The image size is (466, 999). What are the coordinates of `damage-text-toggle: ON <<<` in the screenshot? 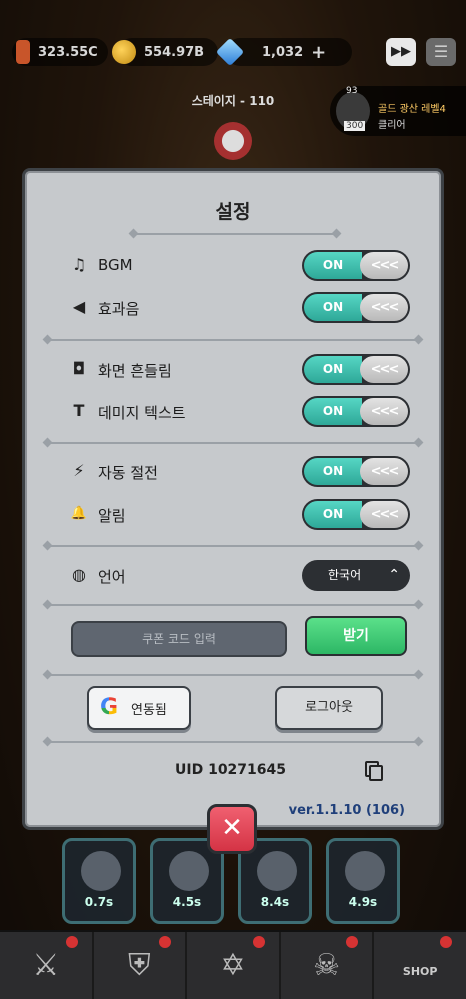 It's located at (356, 411).